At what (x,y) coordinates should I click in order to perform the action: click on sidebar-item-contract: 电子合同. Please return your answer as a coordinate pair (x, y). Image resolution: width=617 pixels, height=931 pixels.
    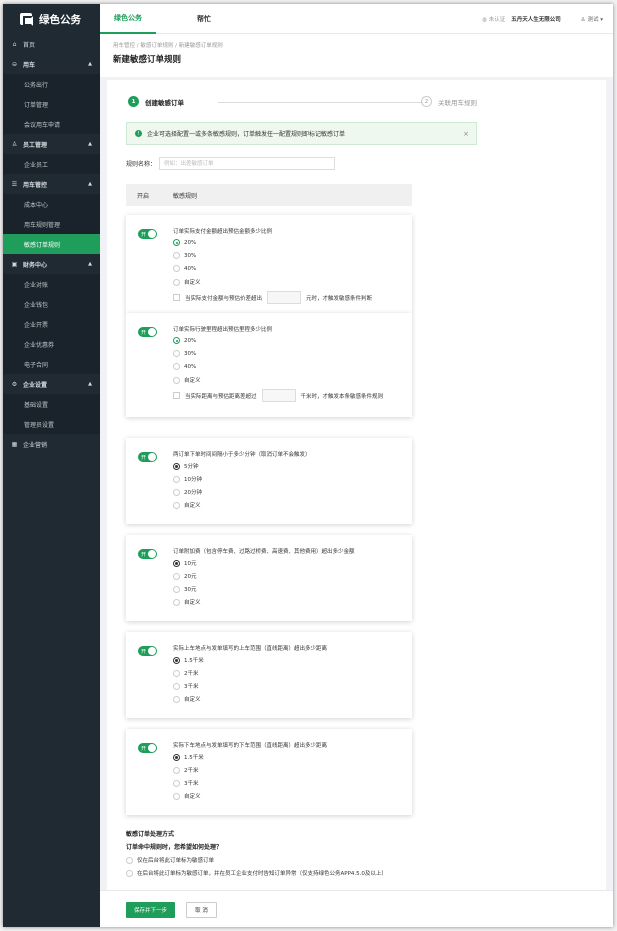
    Looking at the image, I should click on (51, 364).